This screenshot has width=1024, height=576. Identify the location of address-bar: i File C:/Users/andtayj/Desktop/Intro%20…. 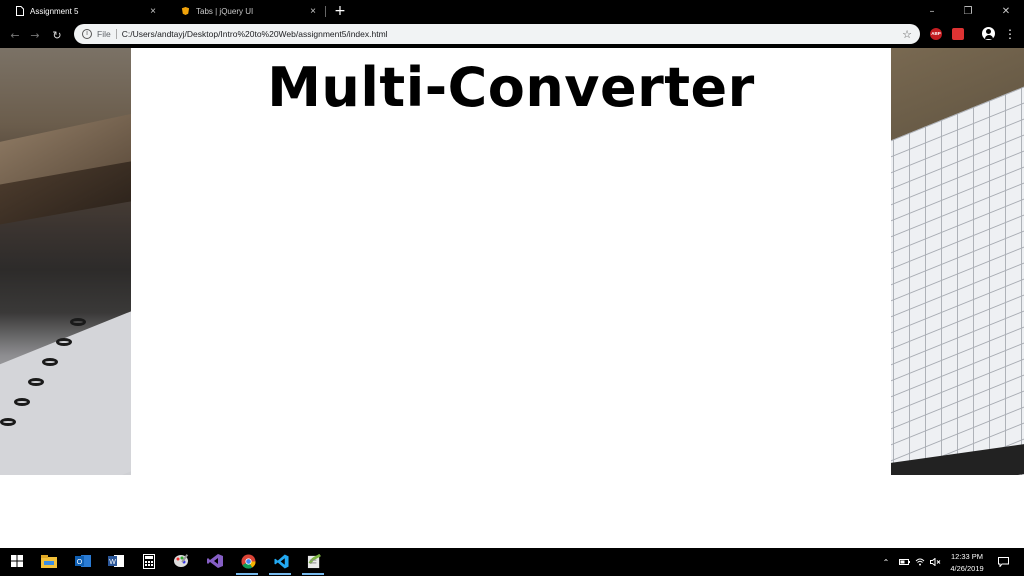
(497, 34).